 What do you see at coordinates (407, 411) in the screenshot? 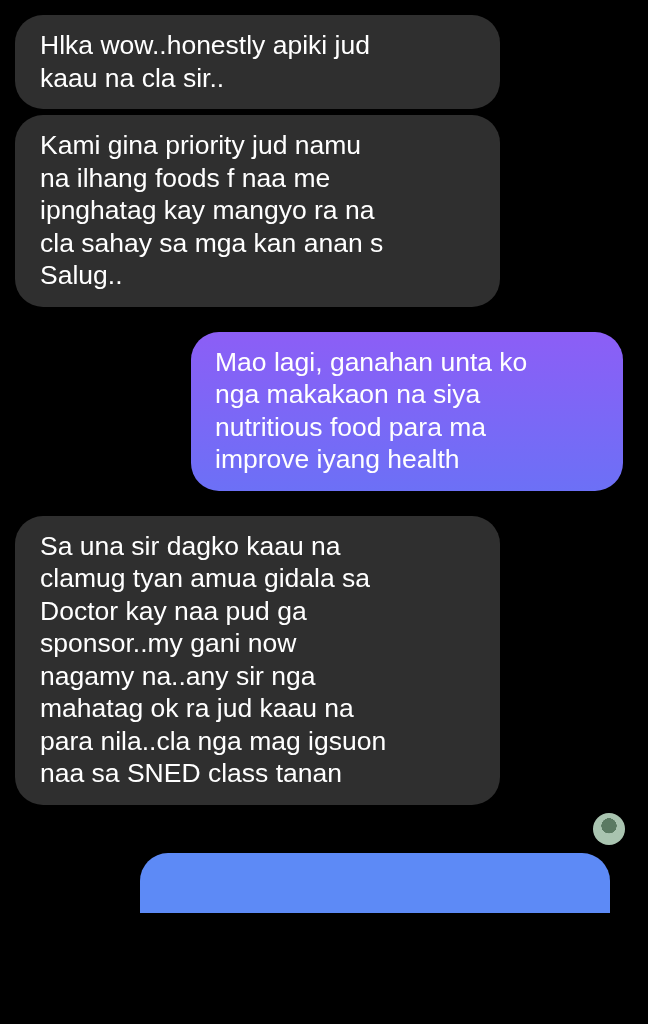
I see `sent-message-bubble: Mao lagi, ganahan unta ko nga makakaon na siya nutritious food para ma improve iyang health` at bounding box center [407, 411].